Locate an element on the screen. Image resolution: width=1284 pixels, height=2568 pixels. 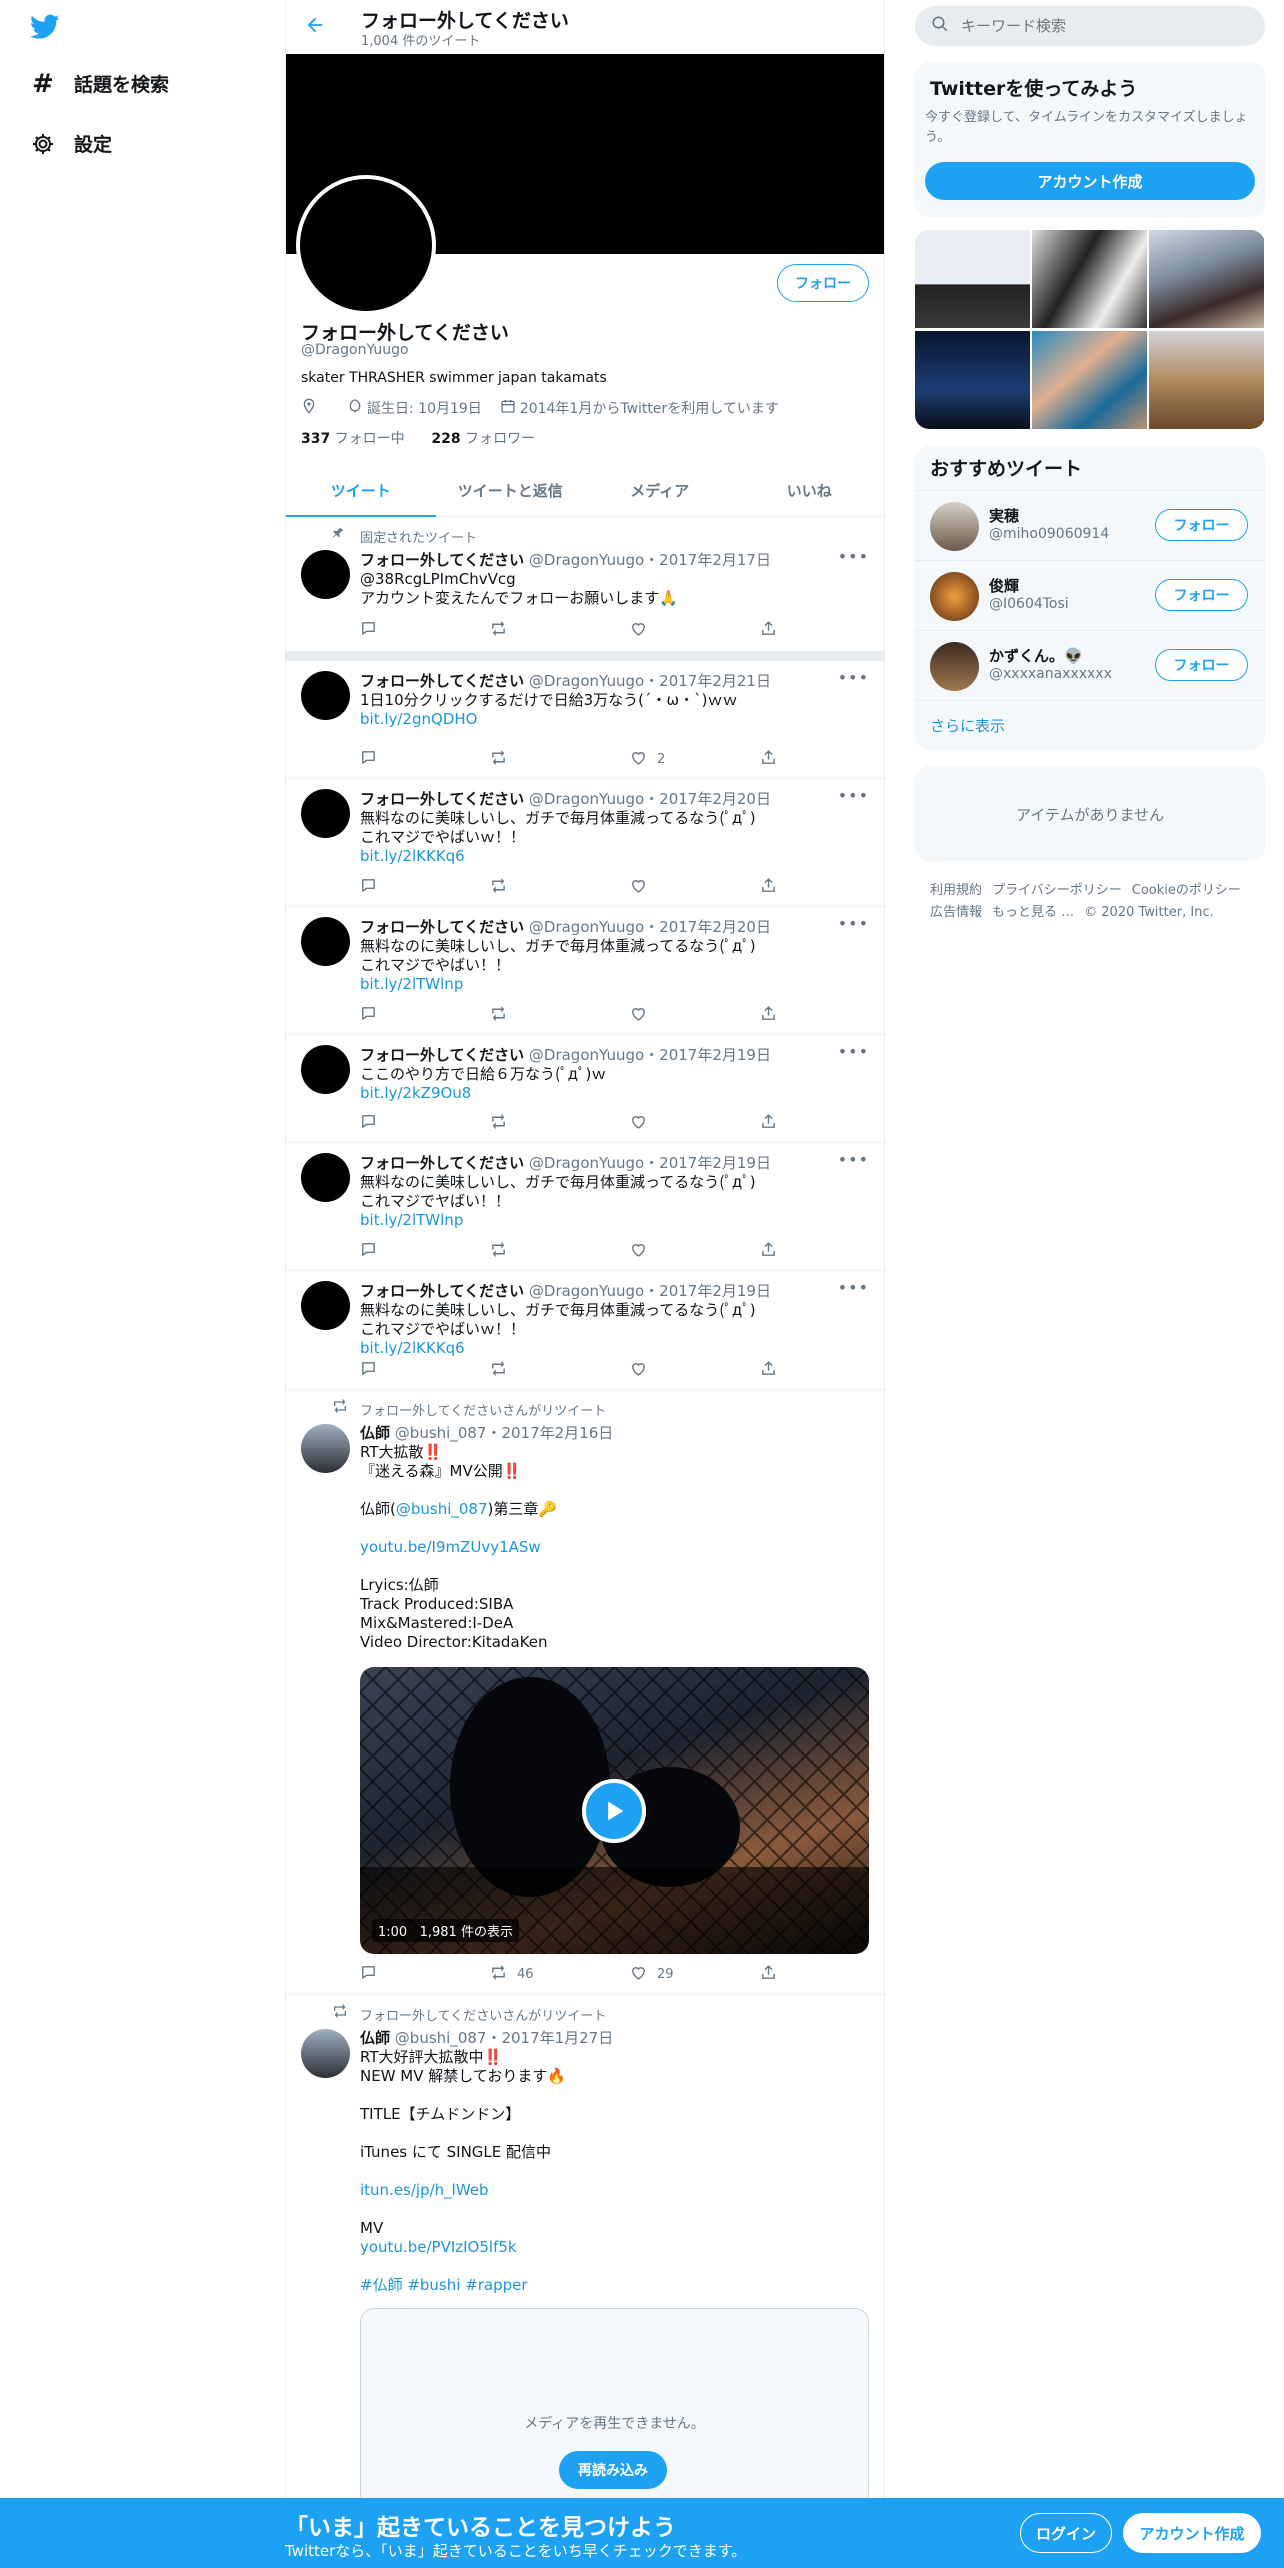
recommended-user-handle: @I0604Tosi is located at coordinates (1029, 604).